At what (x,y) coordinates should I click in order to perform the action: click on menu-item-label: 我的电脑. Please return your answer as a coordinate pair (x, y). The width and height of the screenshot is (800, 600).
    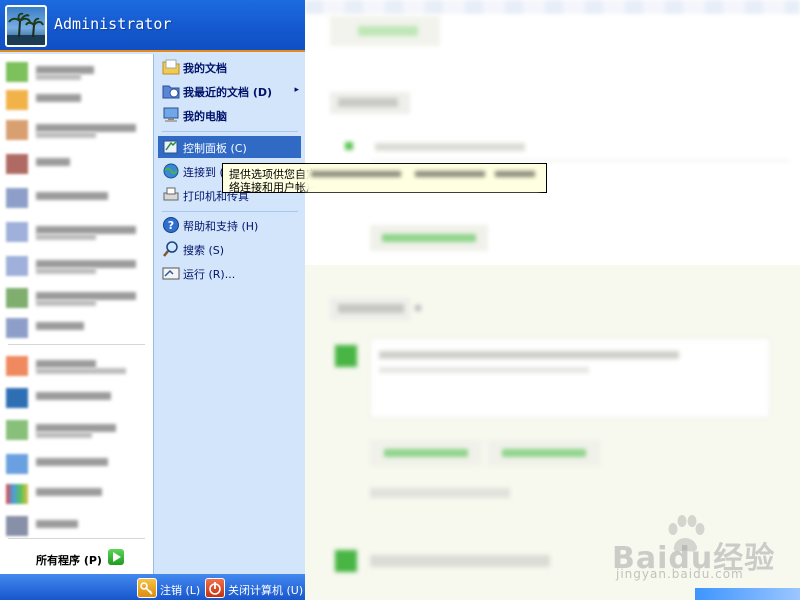
    Looking at the image, I should click on (205, 116).